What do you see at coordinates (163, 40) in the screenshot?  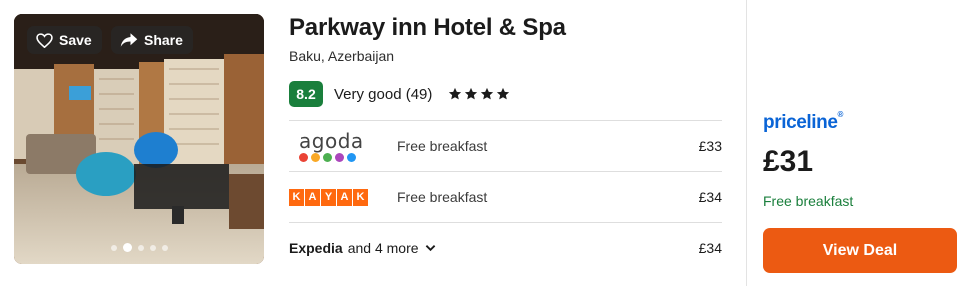 I see `share-label: Share` at bounding box center [163, 40].